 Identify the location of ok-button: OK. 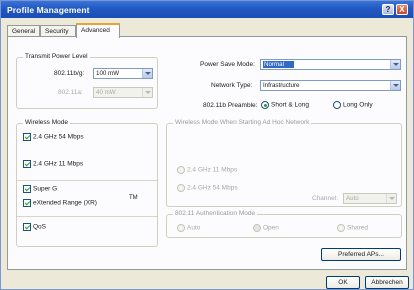
(343, 282).